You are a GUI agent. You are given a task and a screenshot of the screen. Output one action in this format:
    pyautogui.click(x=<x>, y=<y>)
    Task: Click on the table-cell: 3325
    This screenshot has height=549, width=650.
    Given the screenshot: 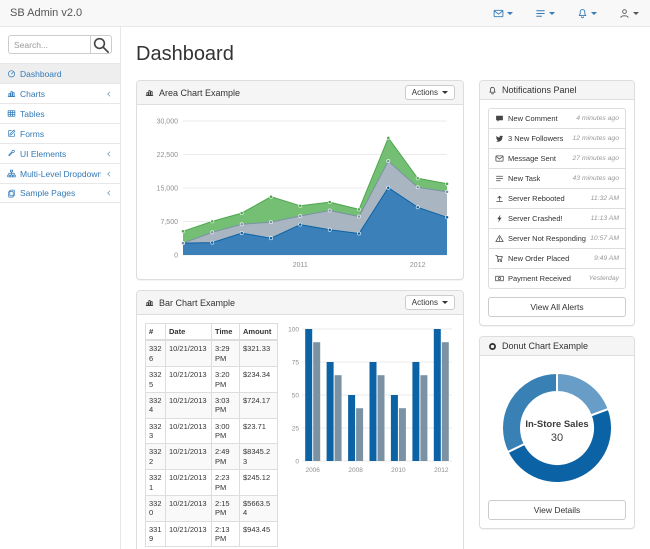 What is the action you would take?
    pyautogui.click(x=155, y=379)
    